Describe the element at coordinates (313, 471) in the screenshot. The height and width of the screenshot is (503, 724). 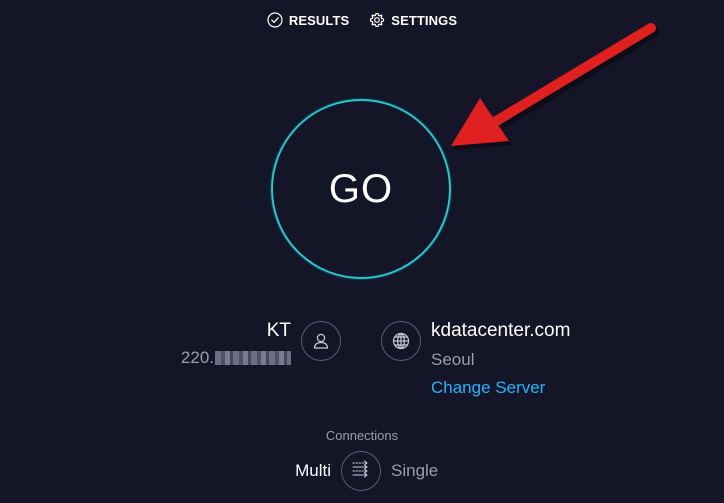
I see `connections-multi-option: Multi` at that location.